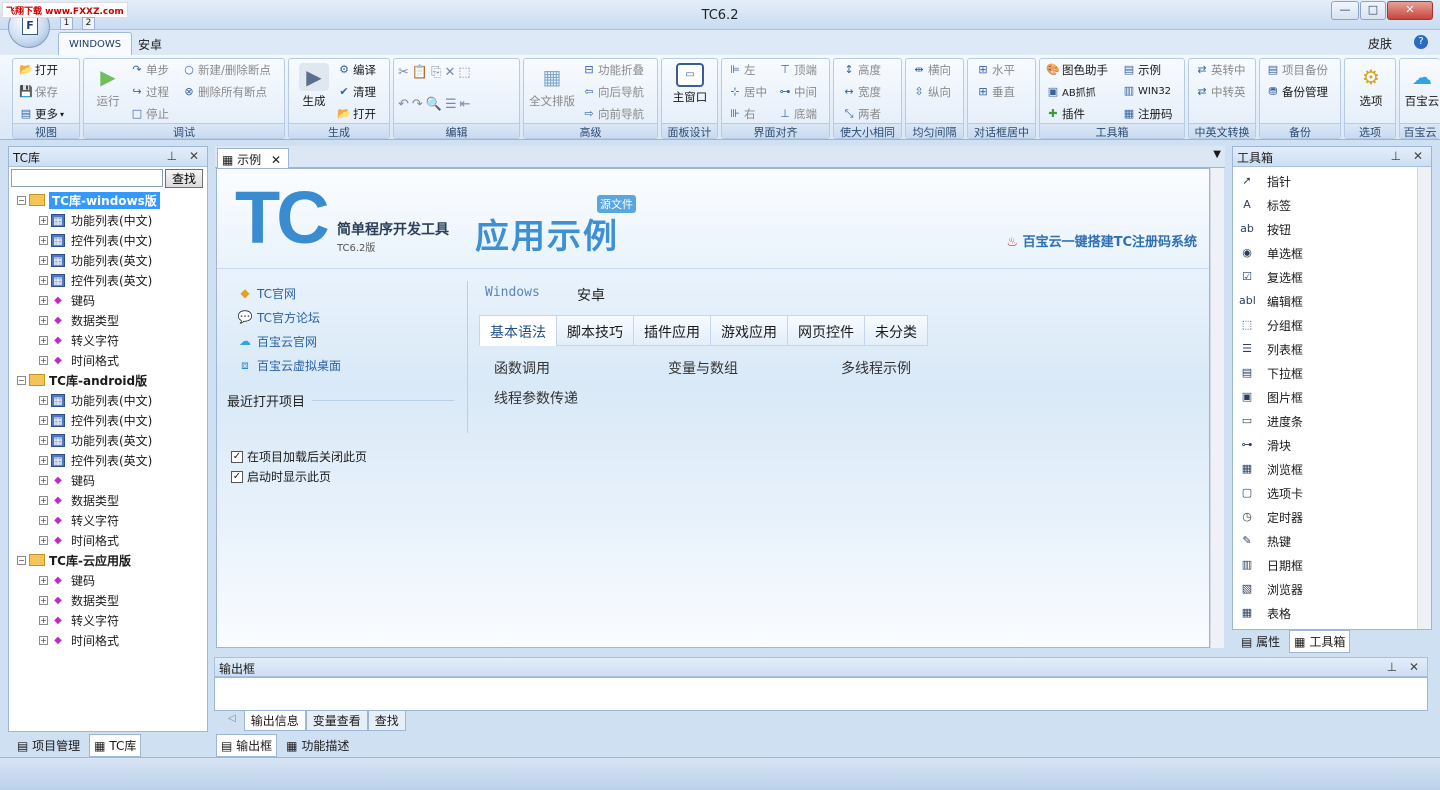  Describe the element at coordinates (247, 745) in the screenshot. I see `tab-output-box: ▤ 输出框` at that location.